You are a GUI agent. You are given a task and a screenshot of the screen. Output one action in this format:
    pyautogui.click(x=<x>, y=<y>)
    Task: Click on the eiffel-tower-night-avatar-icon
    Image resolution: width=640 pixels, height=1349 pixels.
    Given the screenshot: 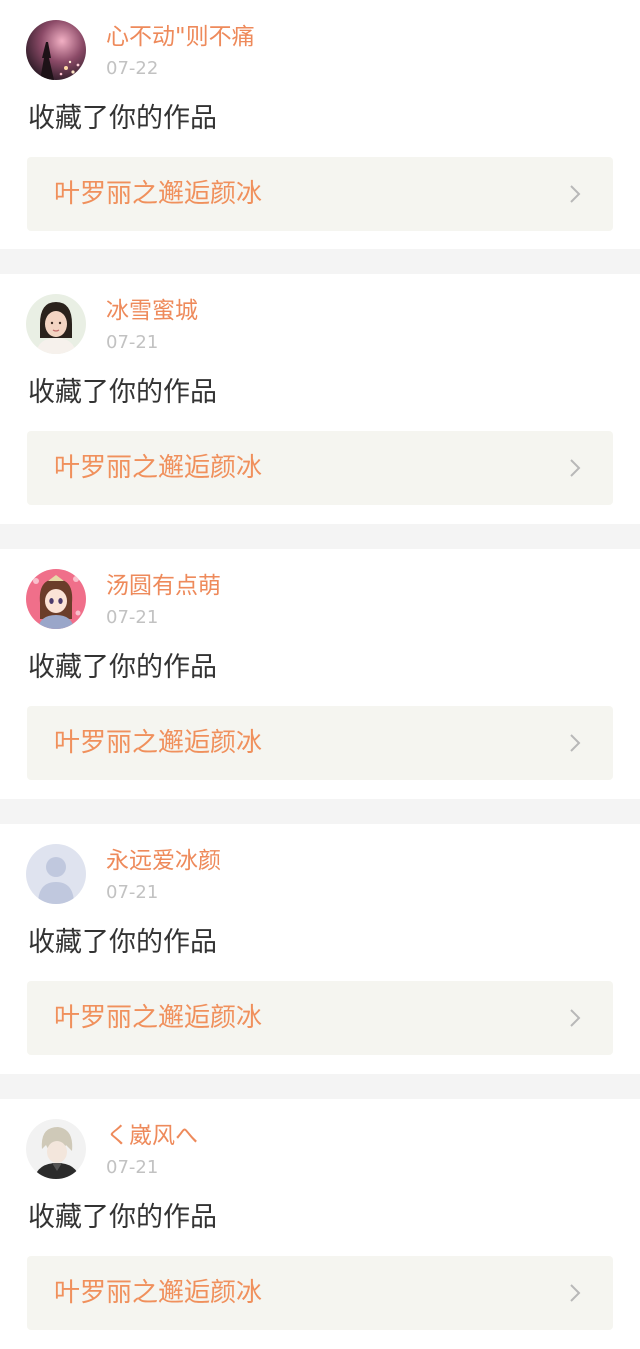 What is the action you would take?
    pyautogui.click(x=56, y=50)
    